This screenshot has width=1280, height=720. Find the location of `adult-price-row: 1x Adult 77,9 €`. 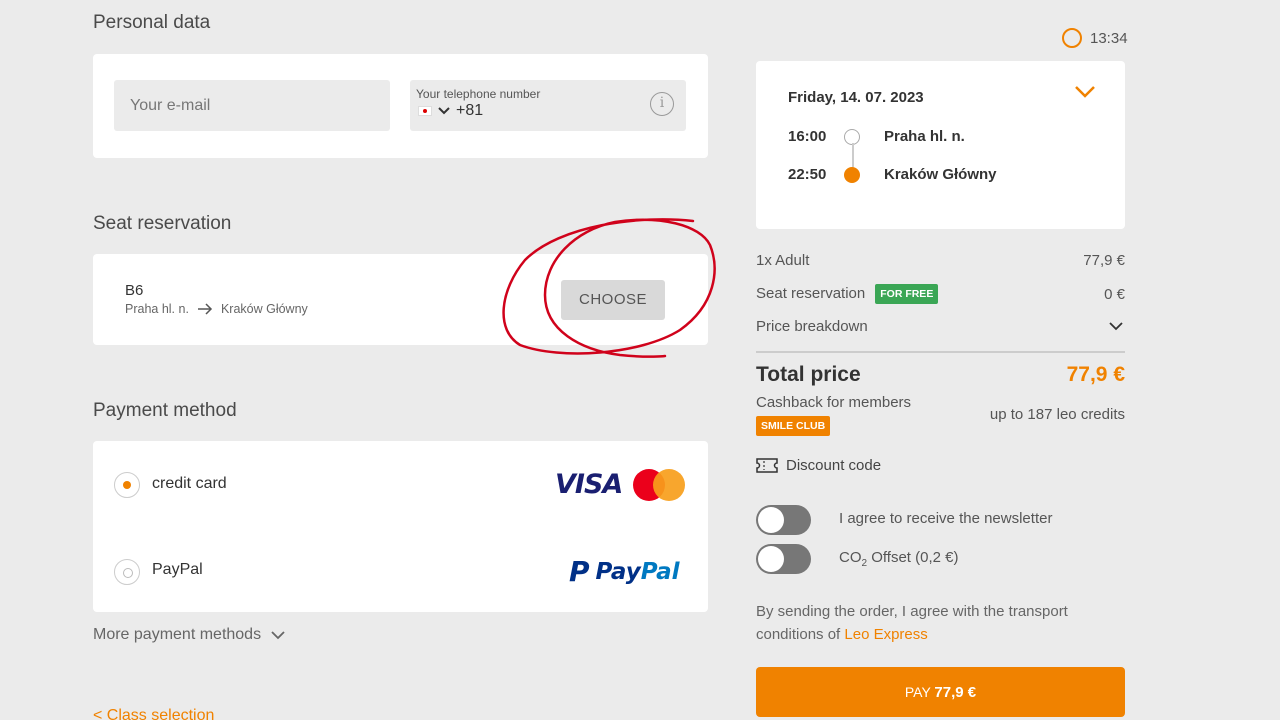

adult-price-row: 1x Adult 77,9 € is located at coordinates (940, 260).